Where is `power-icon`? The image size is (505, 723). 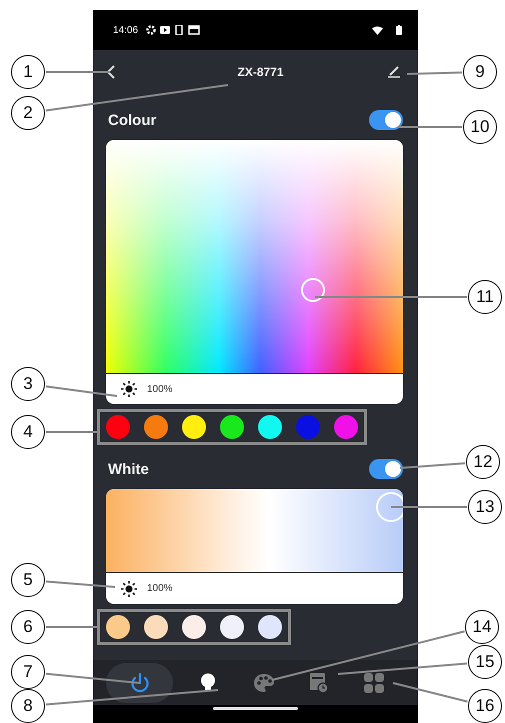 power-icon is located at coordinates (139, 683).